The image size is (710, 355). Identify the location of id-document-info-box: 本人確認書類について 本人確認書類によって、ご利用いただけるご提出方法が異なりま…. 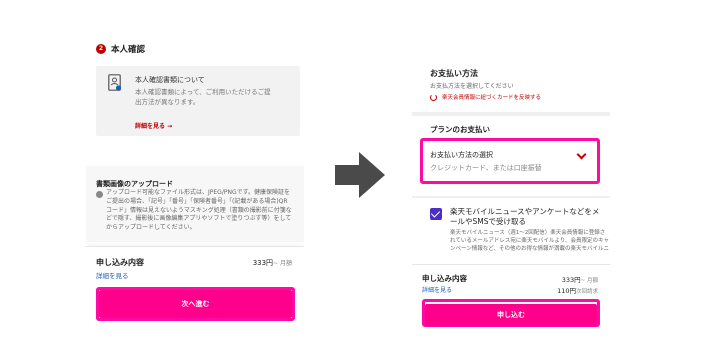
(198, 101).